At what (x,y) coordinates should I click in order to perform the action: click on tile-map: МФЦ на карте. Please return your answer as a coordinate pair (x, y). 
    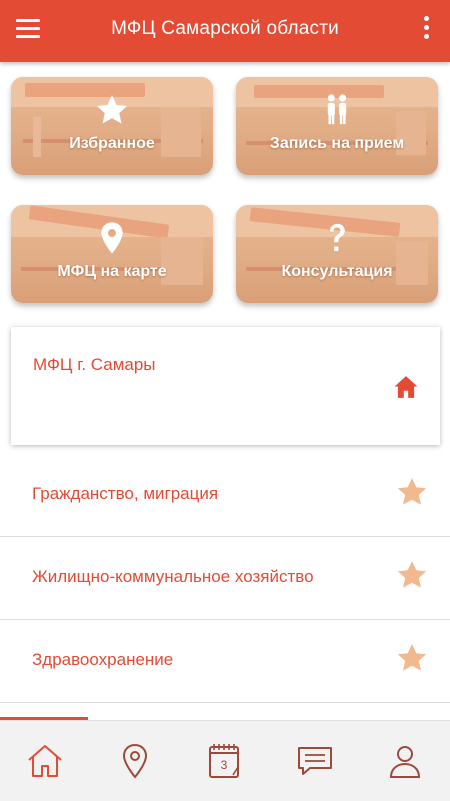
    Looking at the image, I should click on (112, 254).